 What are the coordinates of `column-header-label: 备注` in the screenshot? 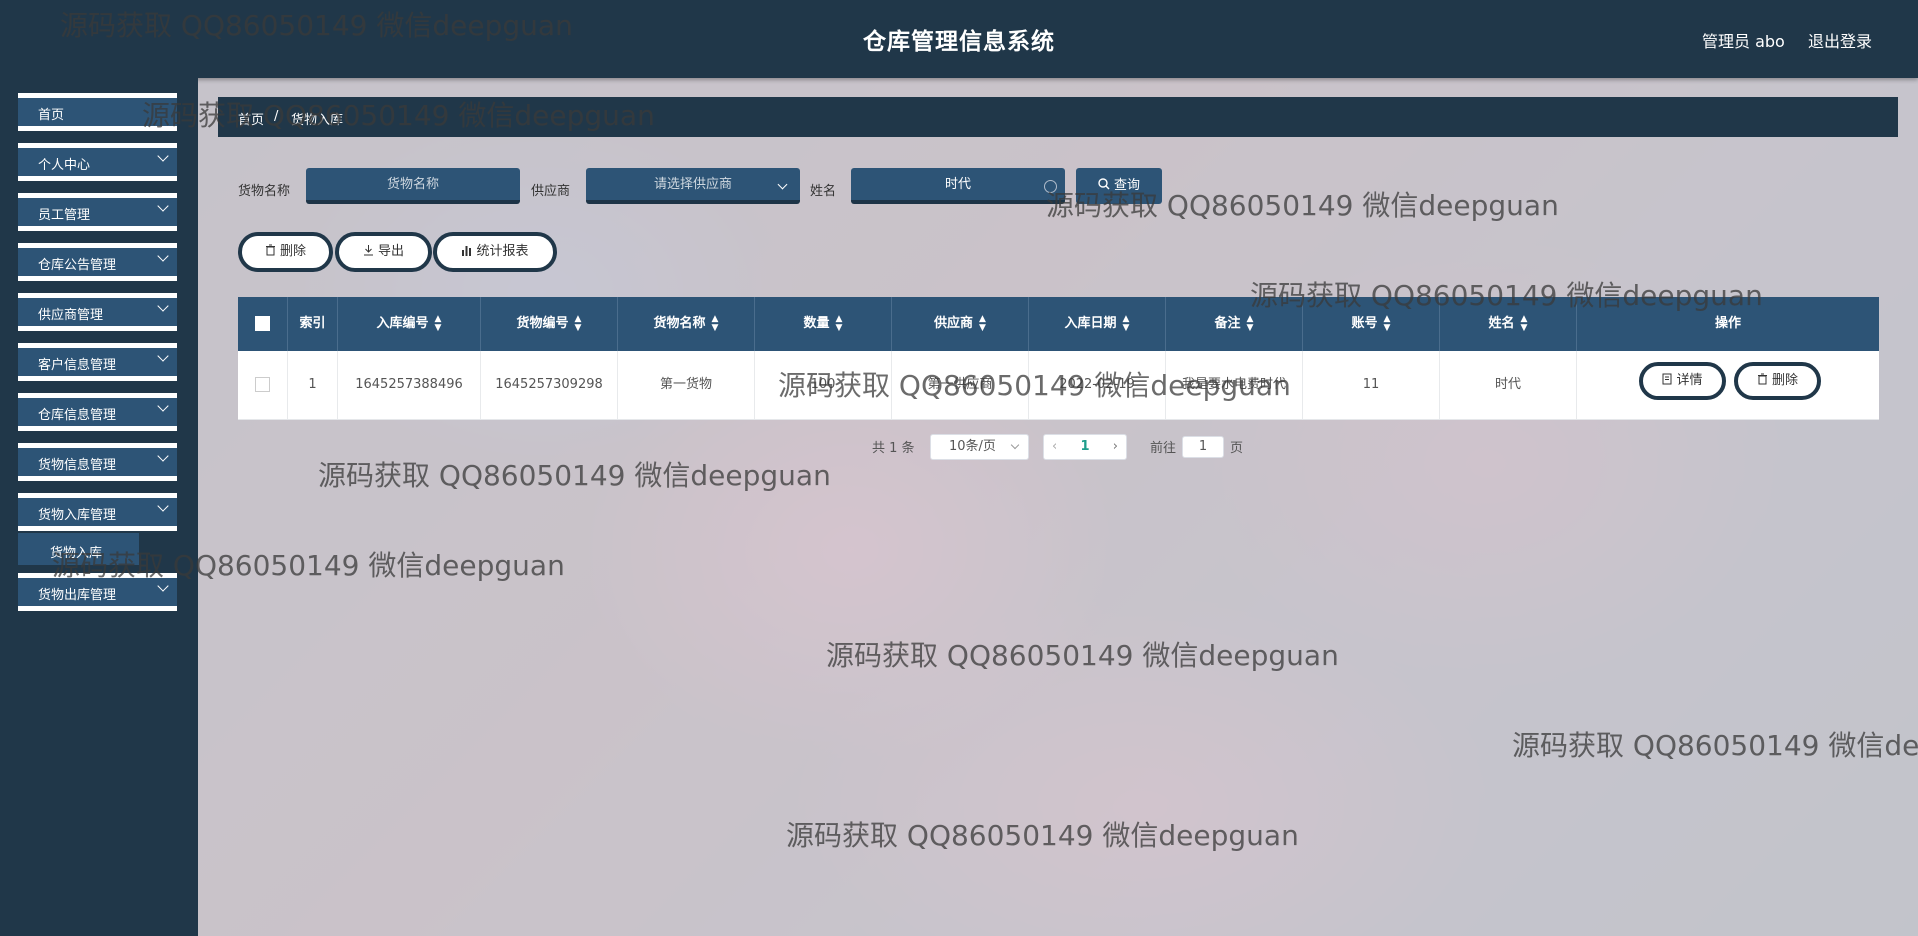 It's located at (1227, 323).